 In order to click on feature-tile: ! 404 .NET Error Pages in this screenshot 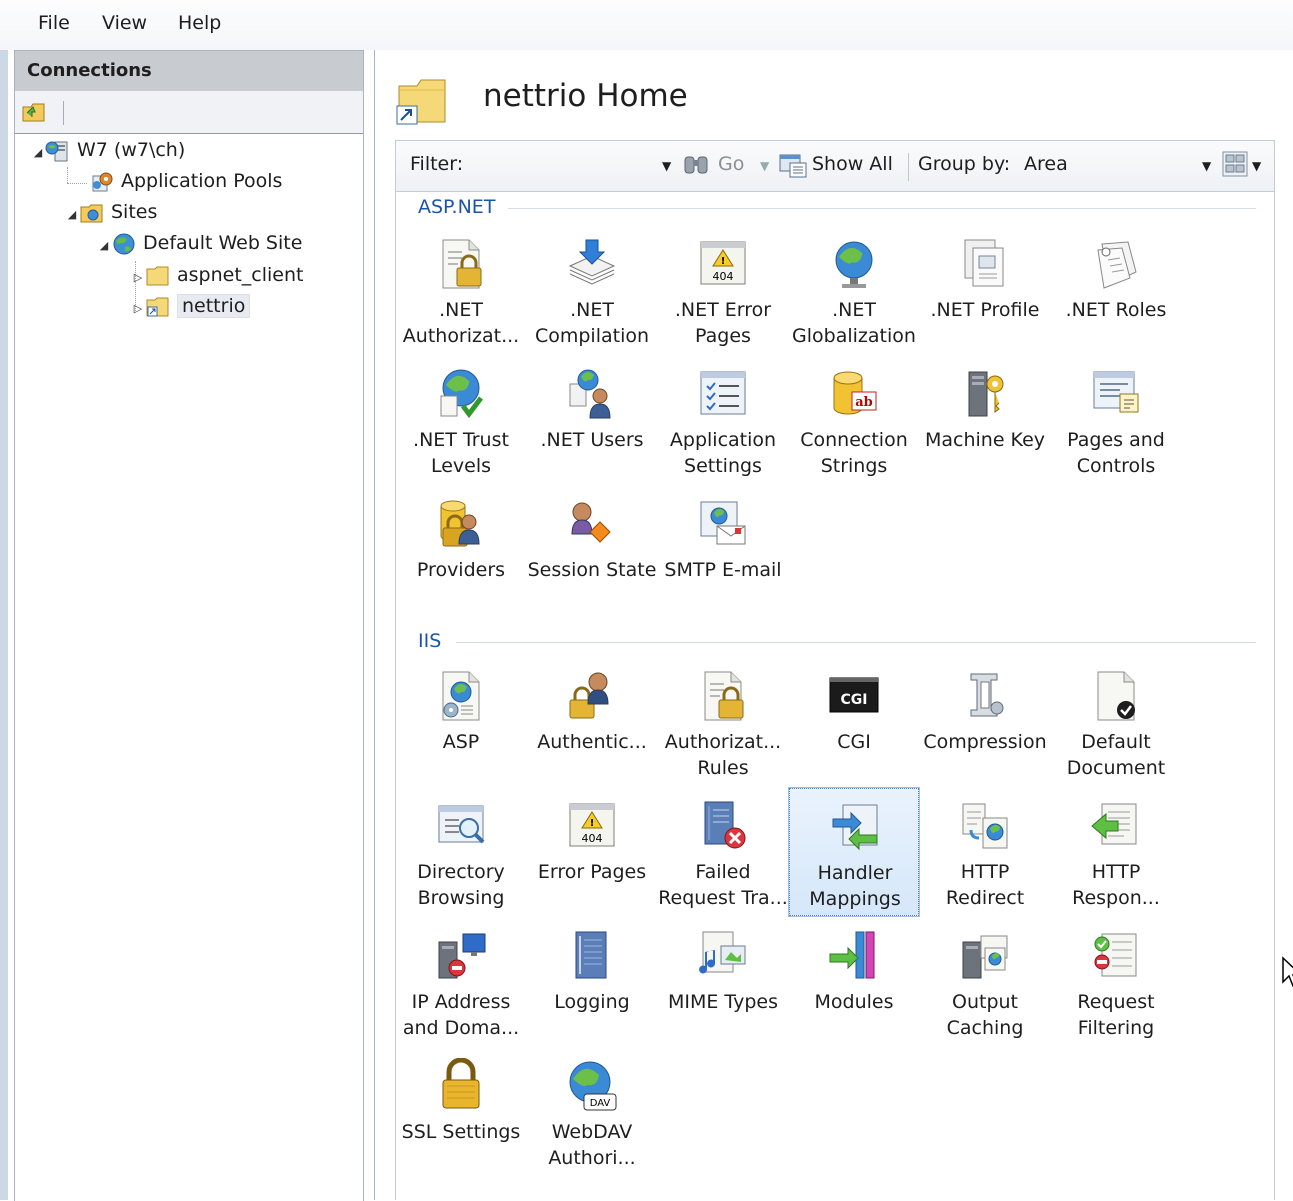, I will do `click(723, 290)`.